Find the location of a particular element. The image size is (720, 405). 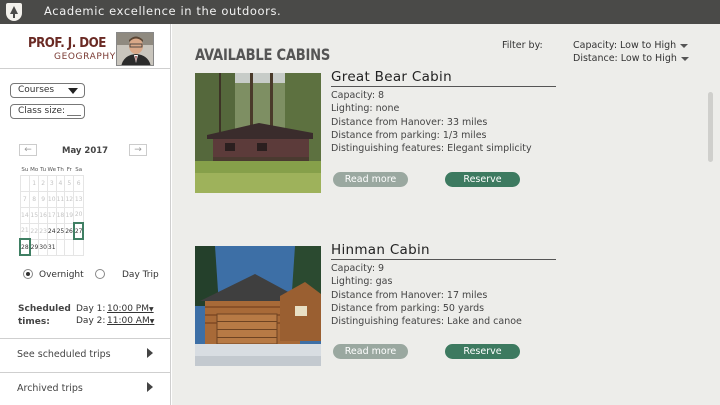

cabin-title: Great Bear Cabin is located at coordinates (391, 77).